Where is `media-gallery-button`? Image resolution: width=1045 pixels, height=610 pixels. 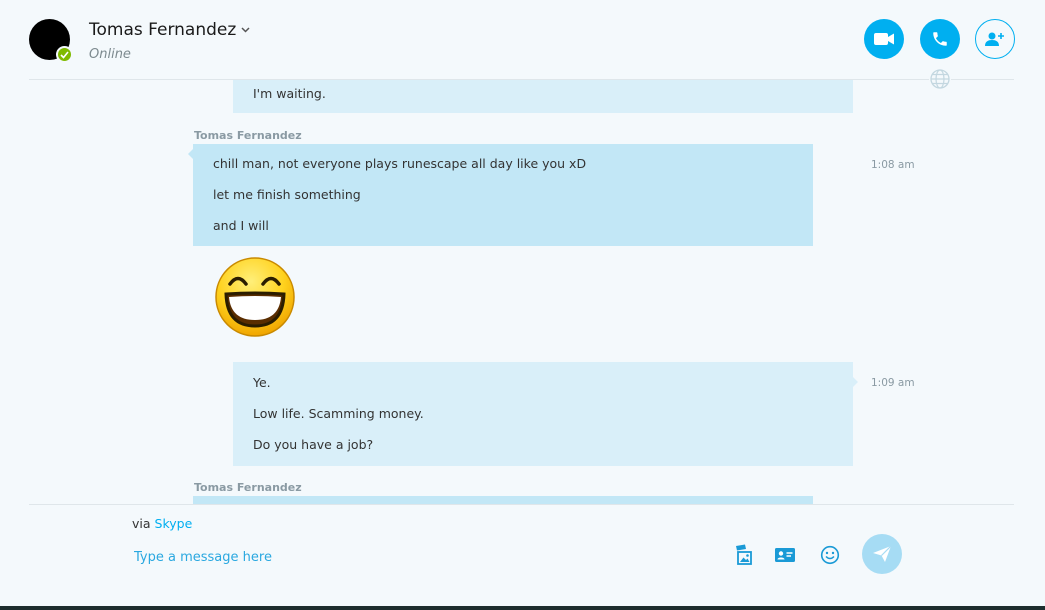 media-gallery-button is located at coordinates (743, 555).